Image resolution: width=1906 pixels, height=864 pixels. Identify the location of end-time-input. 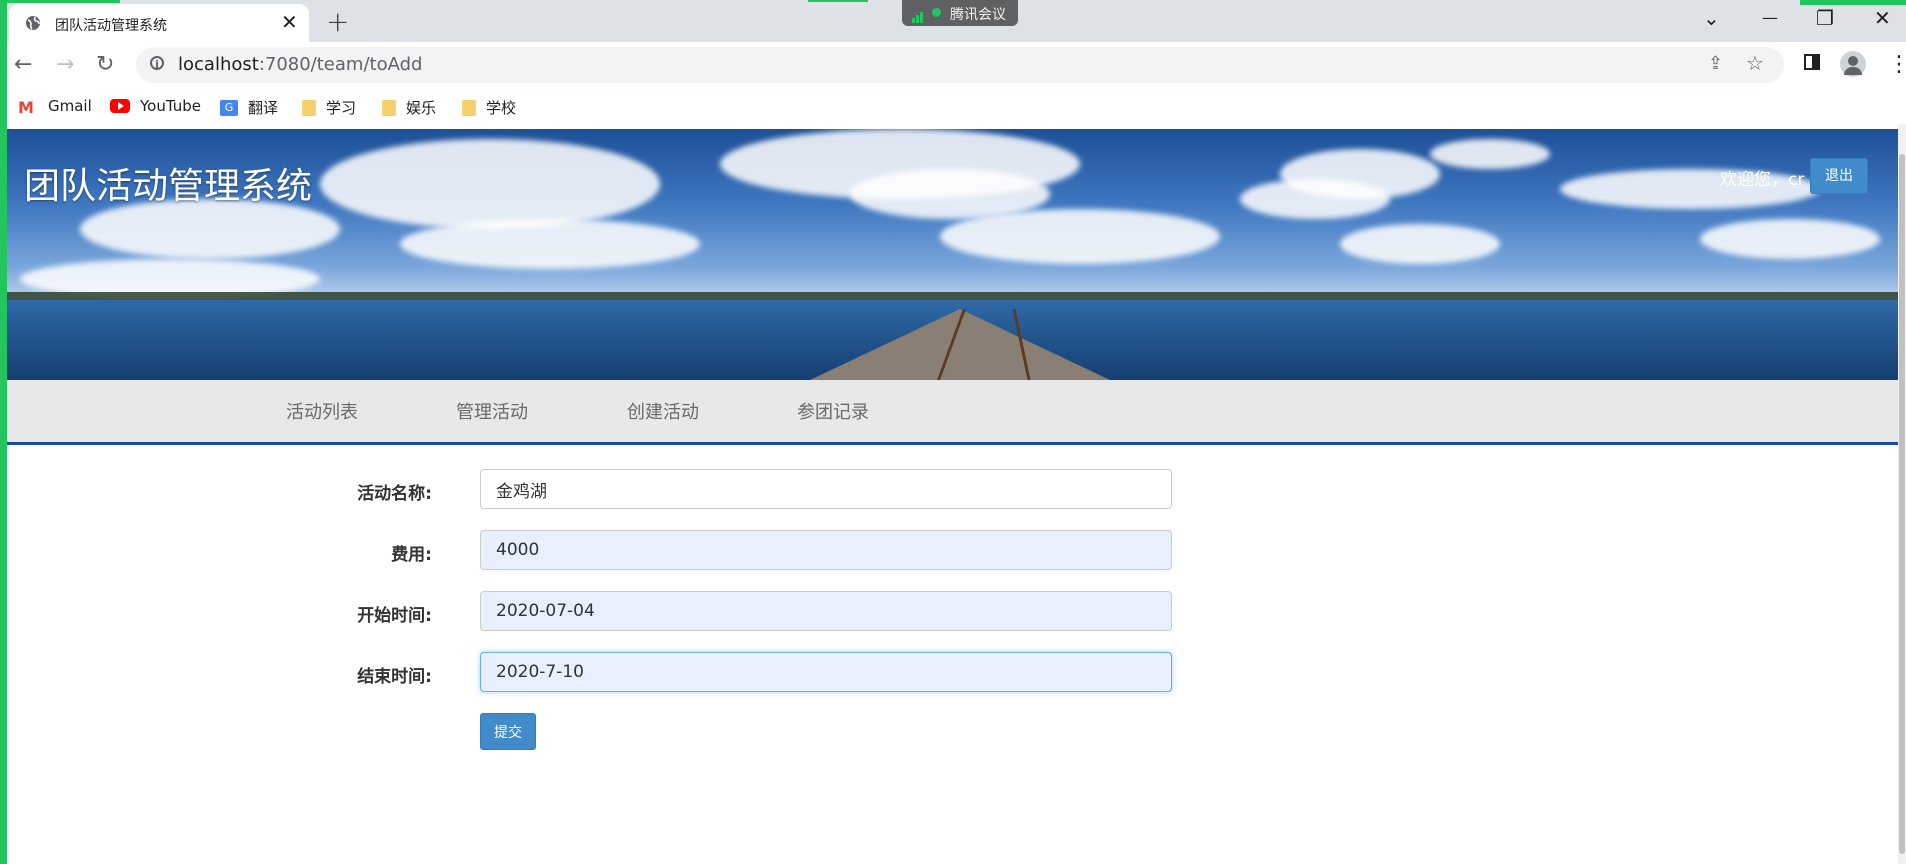
(826, 672).